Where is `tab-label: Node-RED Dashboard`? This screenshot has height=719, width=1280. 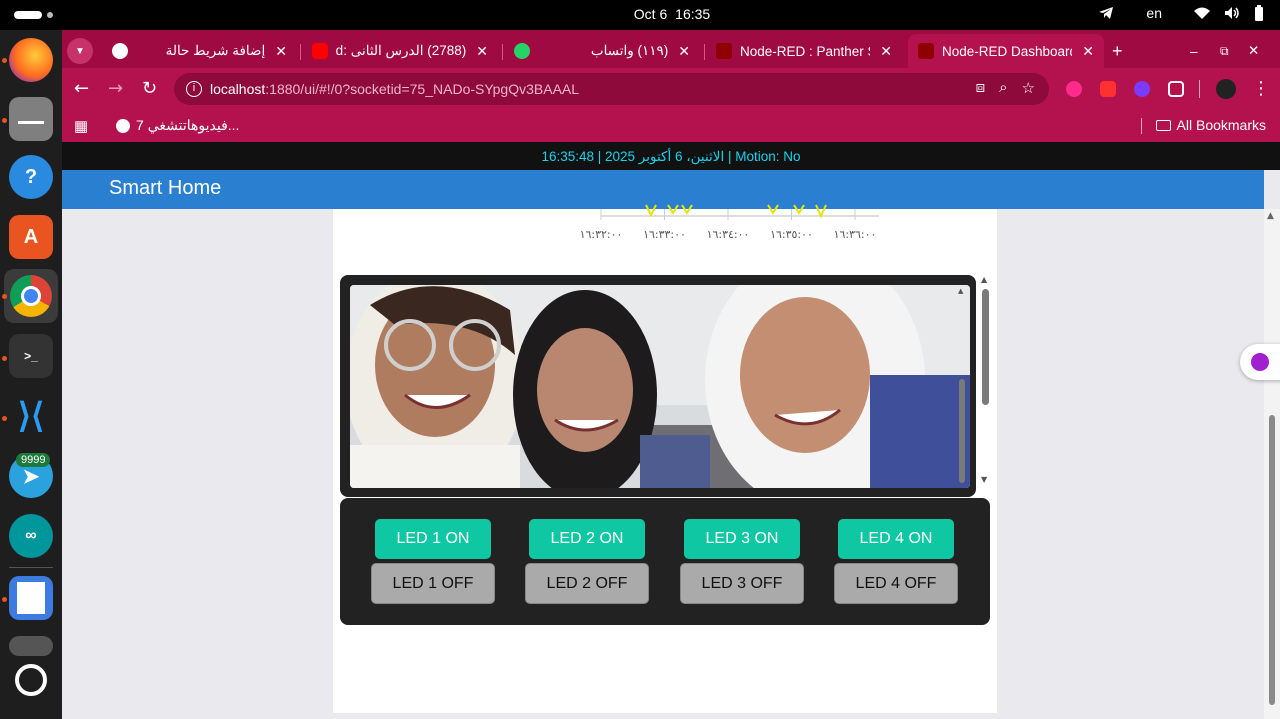 tab-label: Node-RED Dashboard is located at coordinates (1007, 51).